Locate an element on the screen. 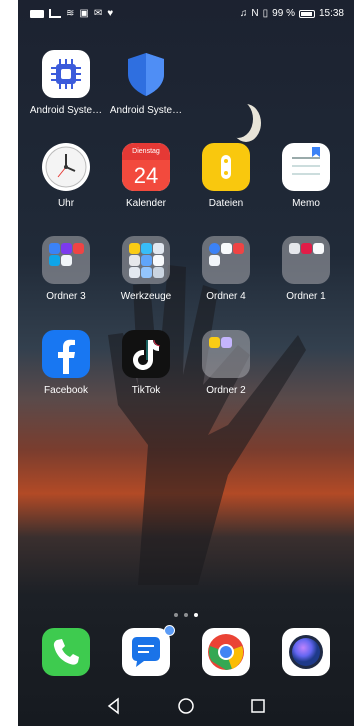 This screenshot has width=357, height=726. messages-icon is located at coordinates (146, 652).